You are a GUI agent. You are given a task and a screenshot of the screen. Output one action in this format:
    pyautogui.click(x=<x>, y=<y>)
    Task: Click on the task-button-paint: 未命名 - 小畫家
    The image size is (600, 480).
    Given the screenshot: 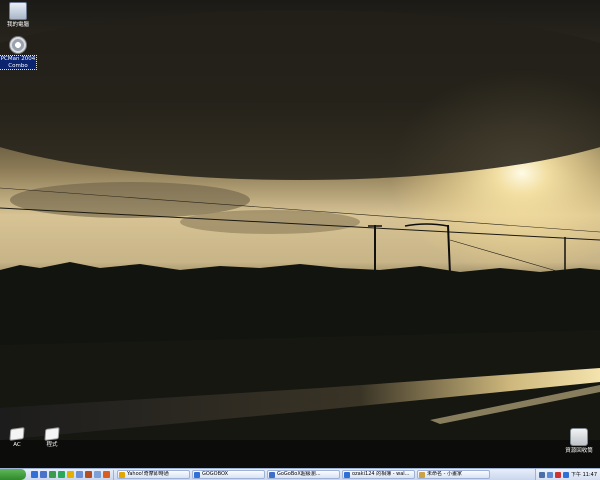 What is the action you would take?
    pyautogui.click(x=453, y=474)
    